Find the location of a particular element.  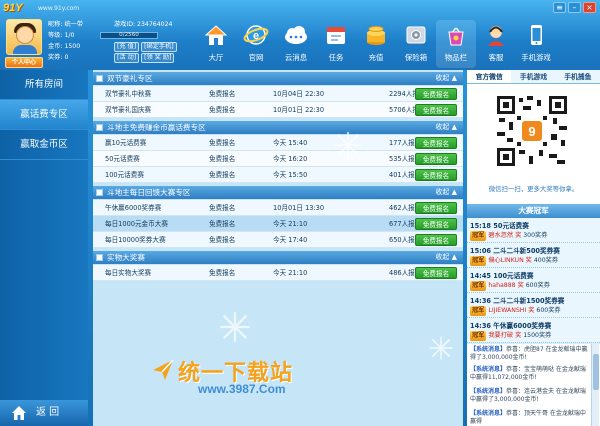

recharge-link: [充 值] is located at coordinates (127, 47).